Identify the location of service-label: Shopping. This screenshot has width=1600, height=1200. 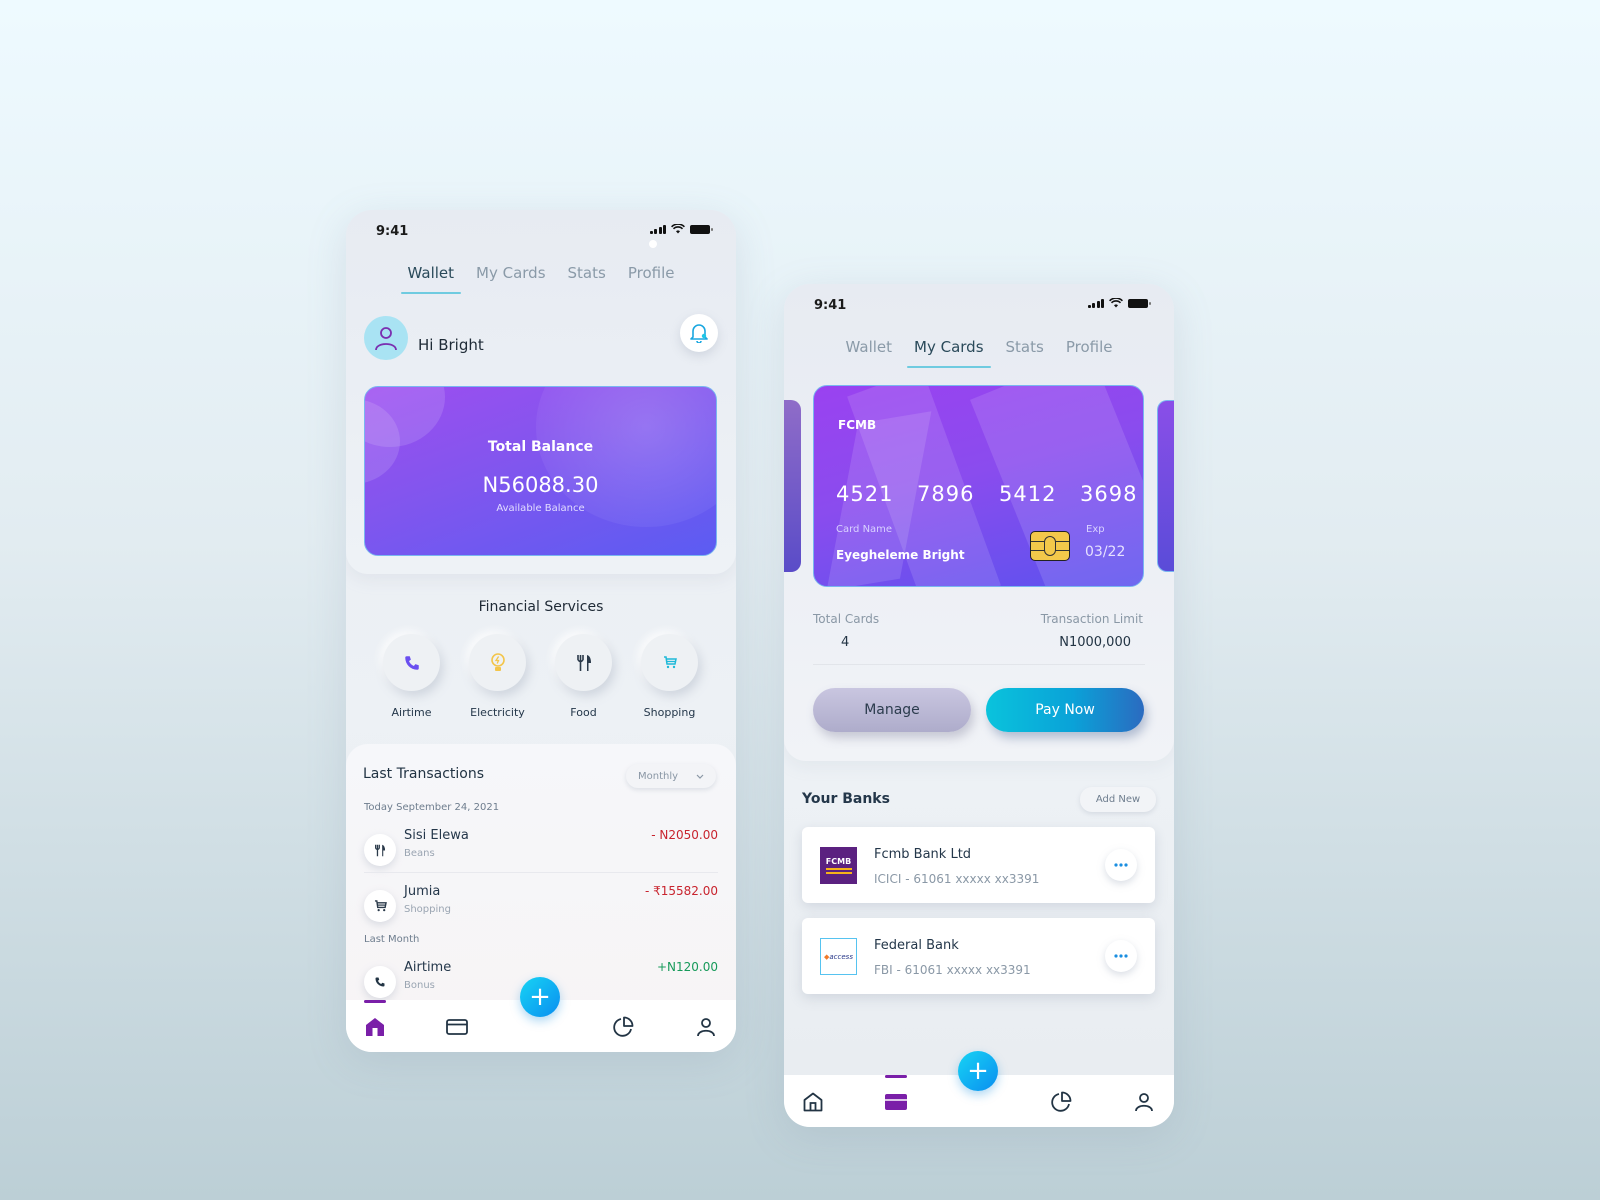
(669, 712).